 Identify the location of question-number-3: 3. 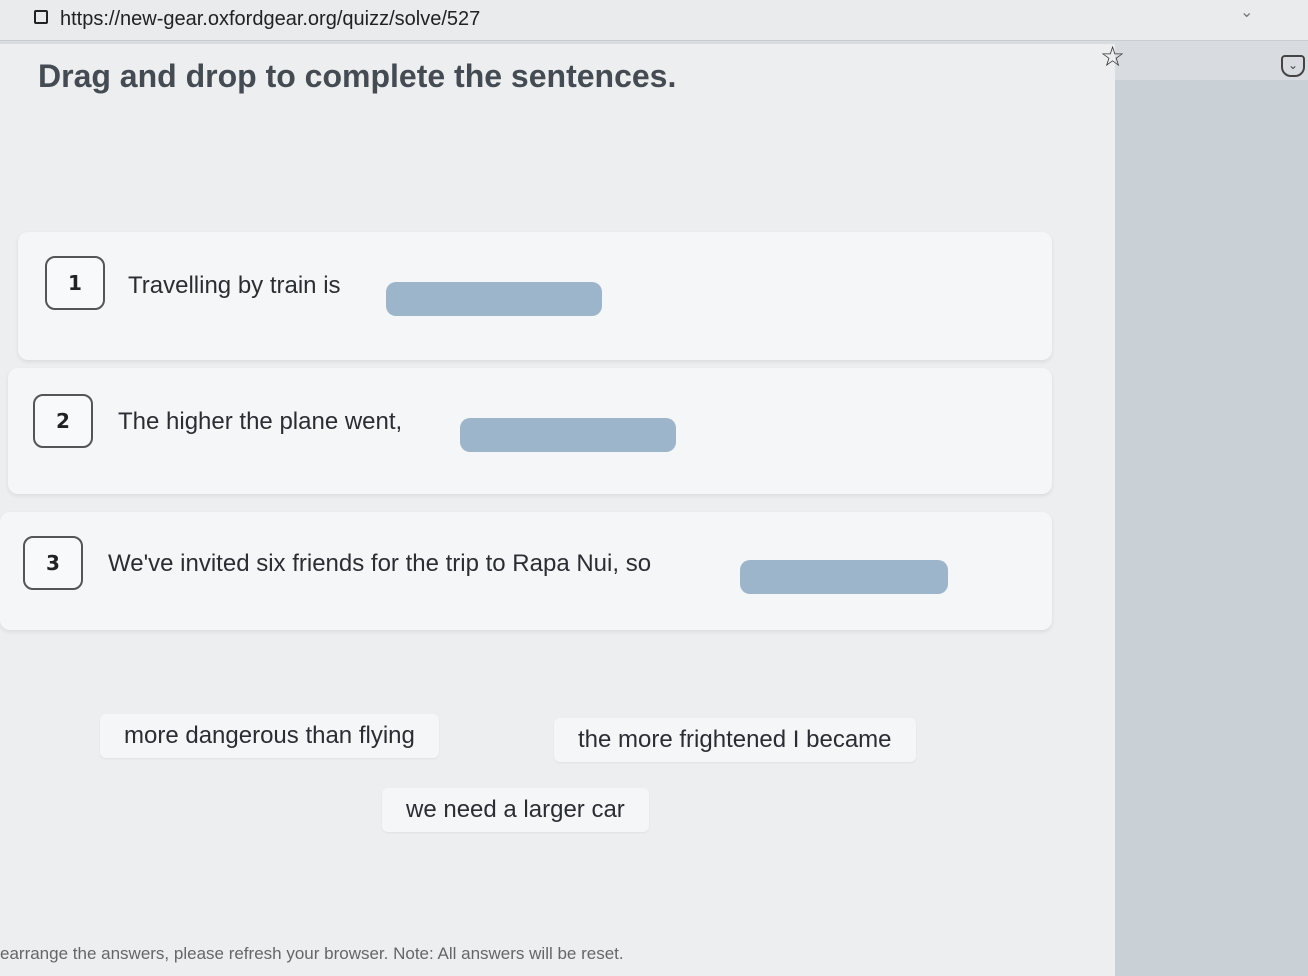
(53, 563).